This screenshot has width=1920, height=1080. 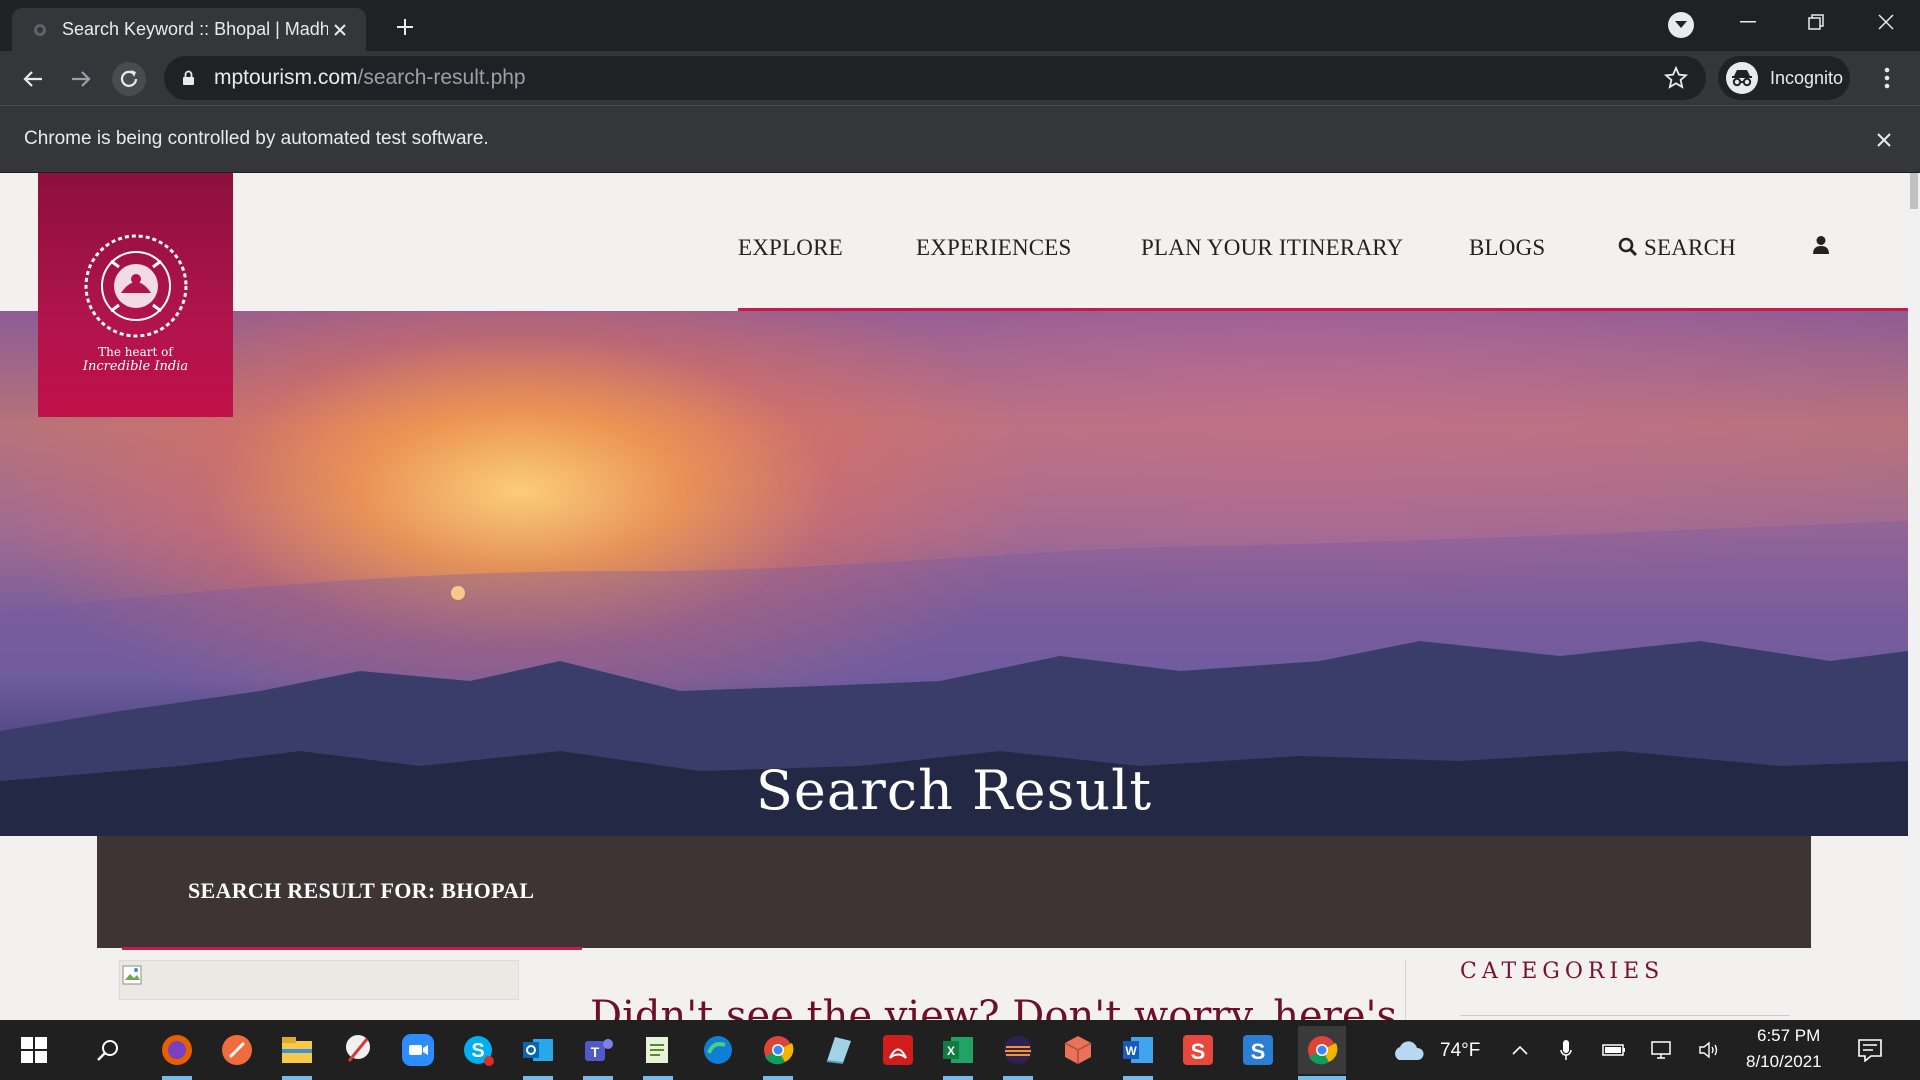 I want to click on result-underline, so click(x=352, y=948).